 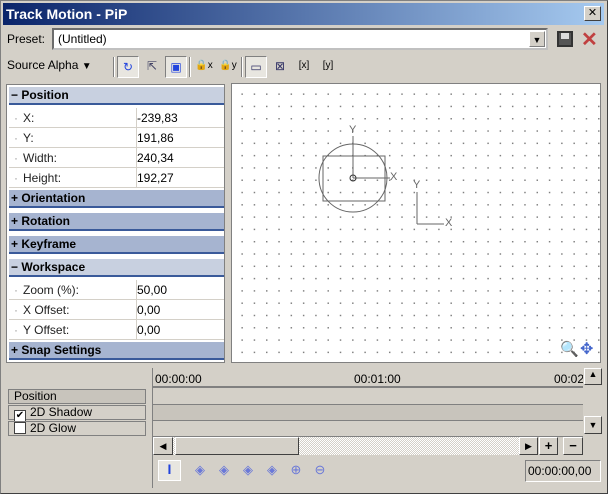 What do you see at coordinates (116, 118) in the screenshot?
I see `prop-row: X:-239,83` at bounding box center [116, 118].